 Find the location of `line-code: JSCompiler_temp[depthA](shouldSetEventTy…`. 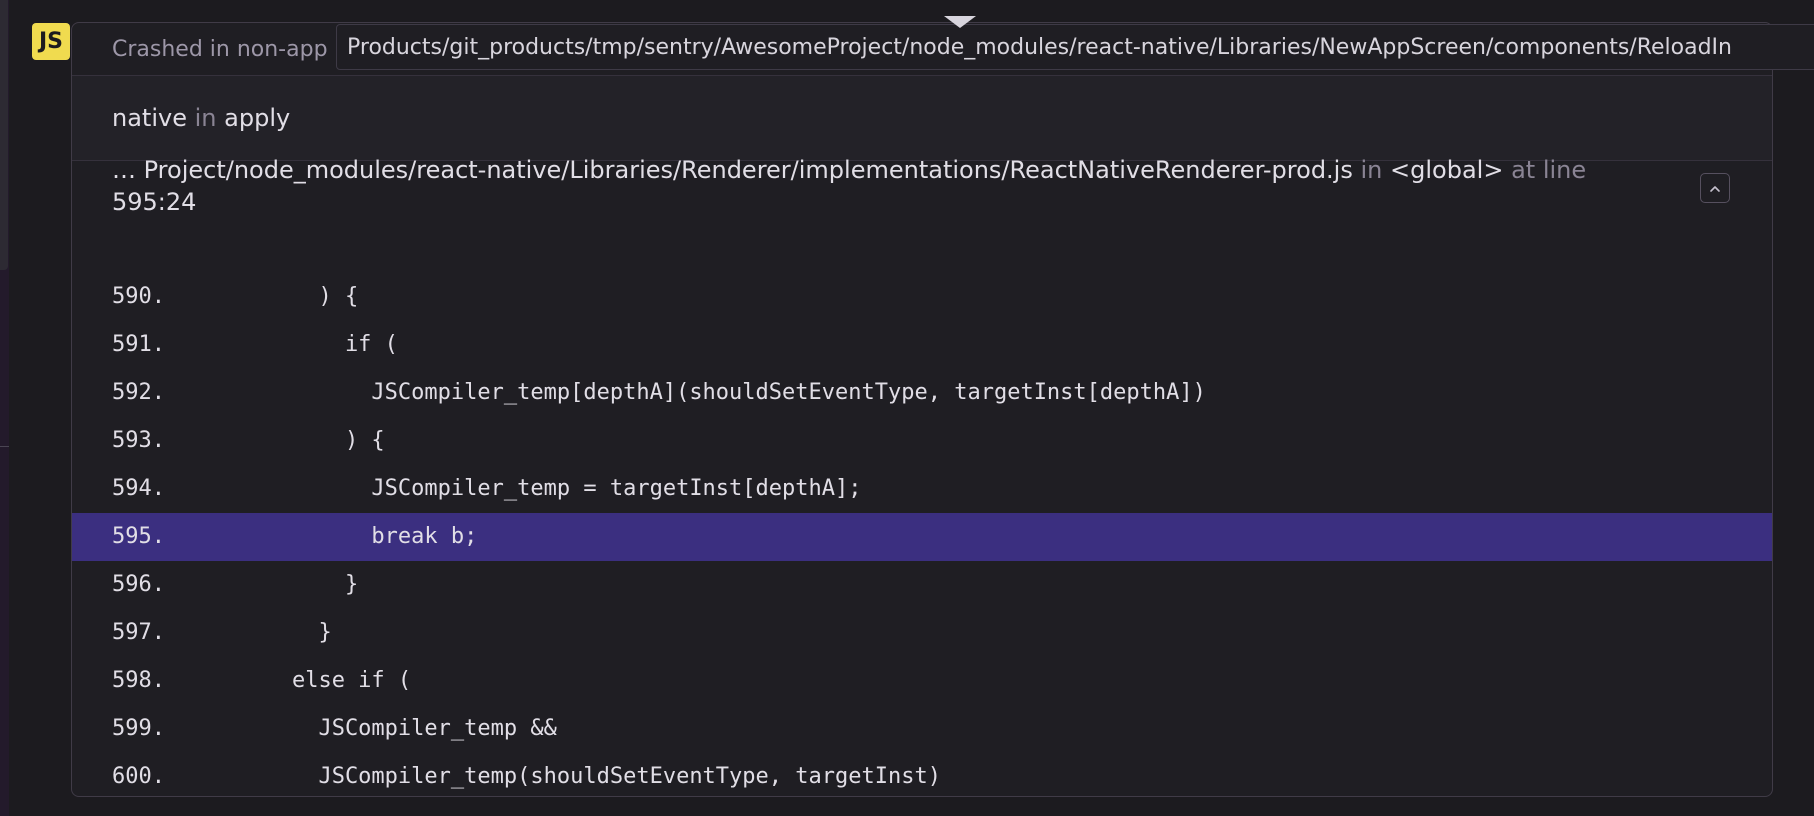

line-code: JSCompiler_temp[depthA](shouldSetEventTy… is located at coordinates (696, 392).